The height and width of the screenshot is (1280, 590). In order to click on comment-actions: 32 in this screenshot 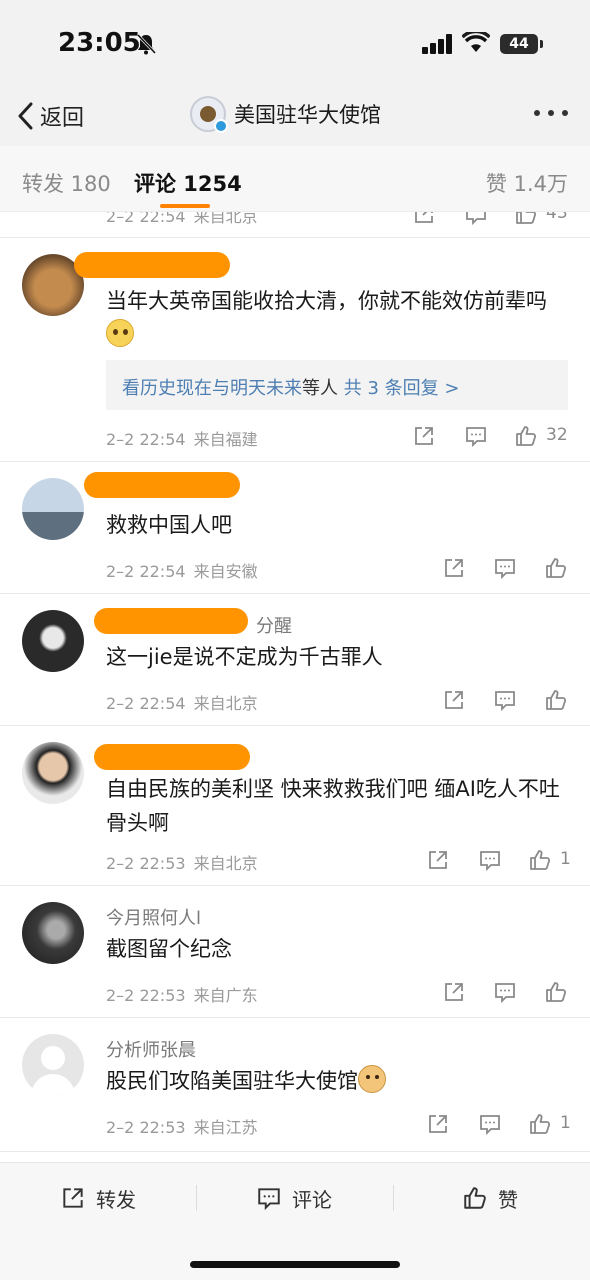, I will do `click(295, 436)`.